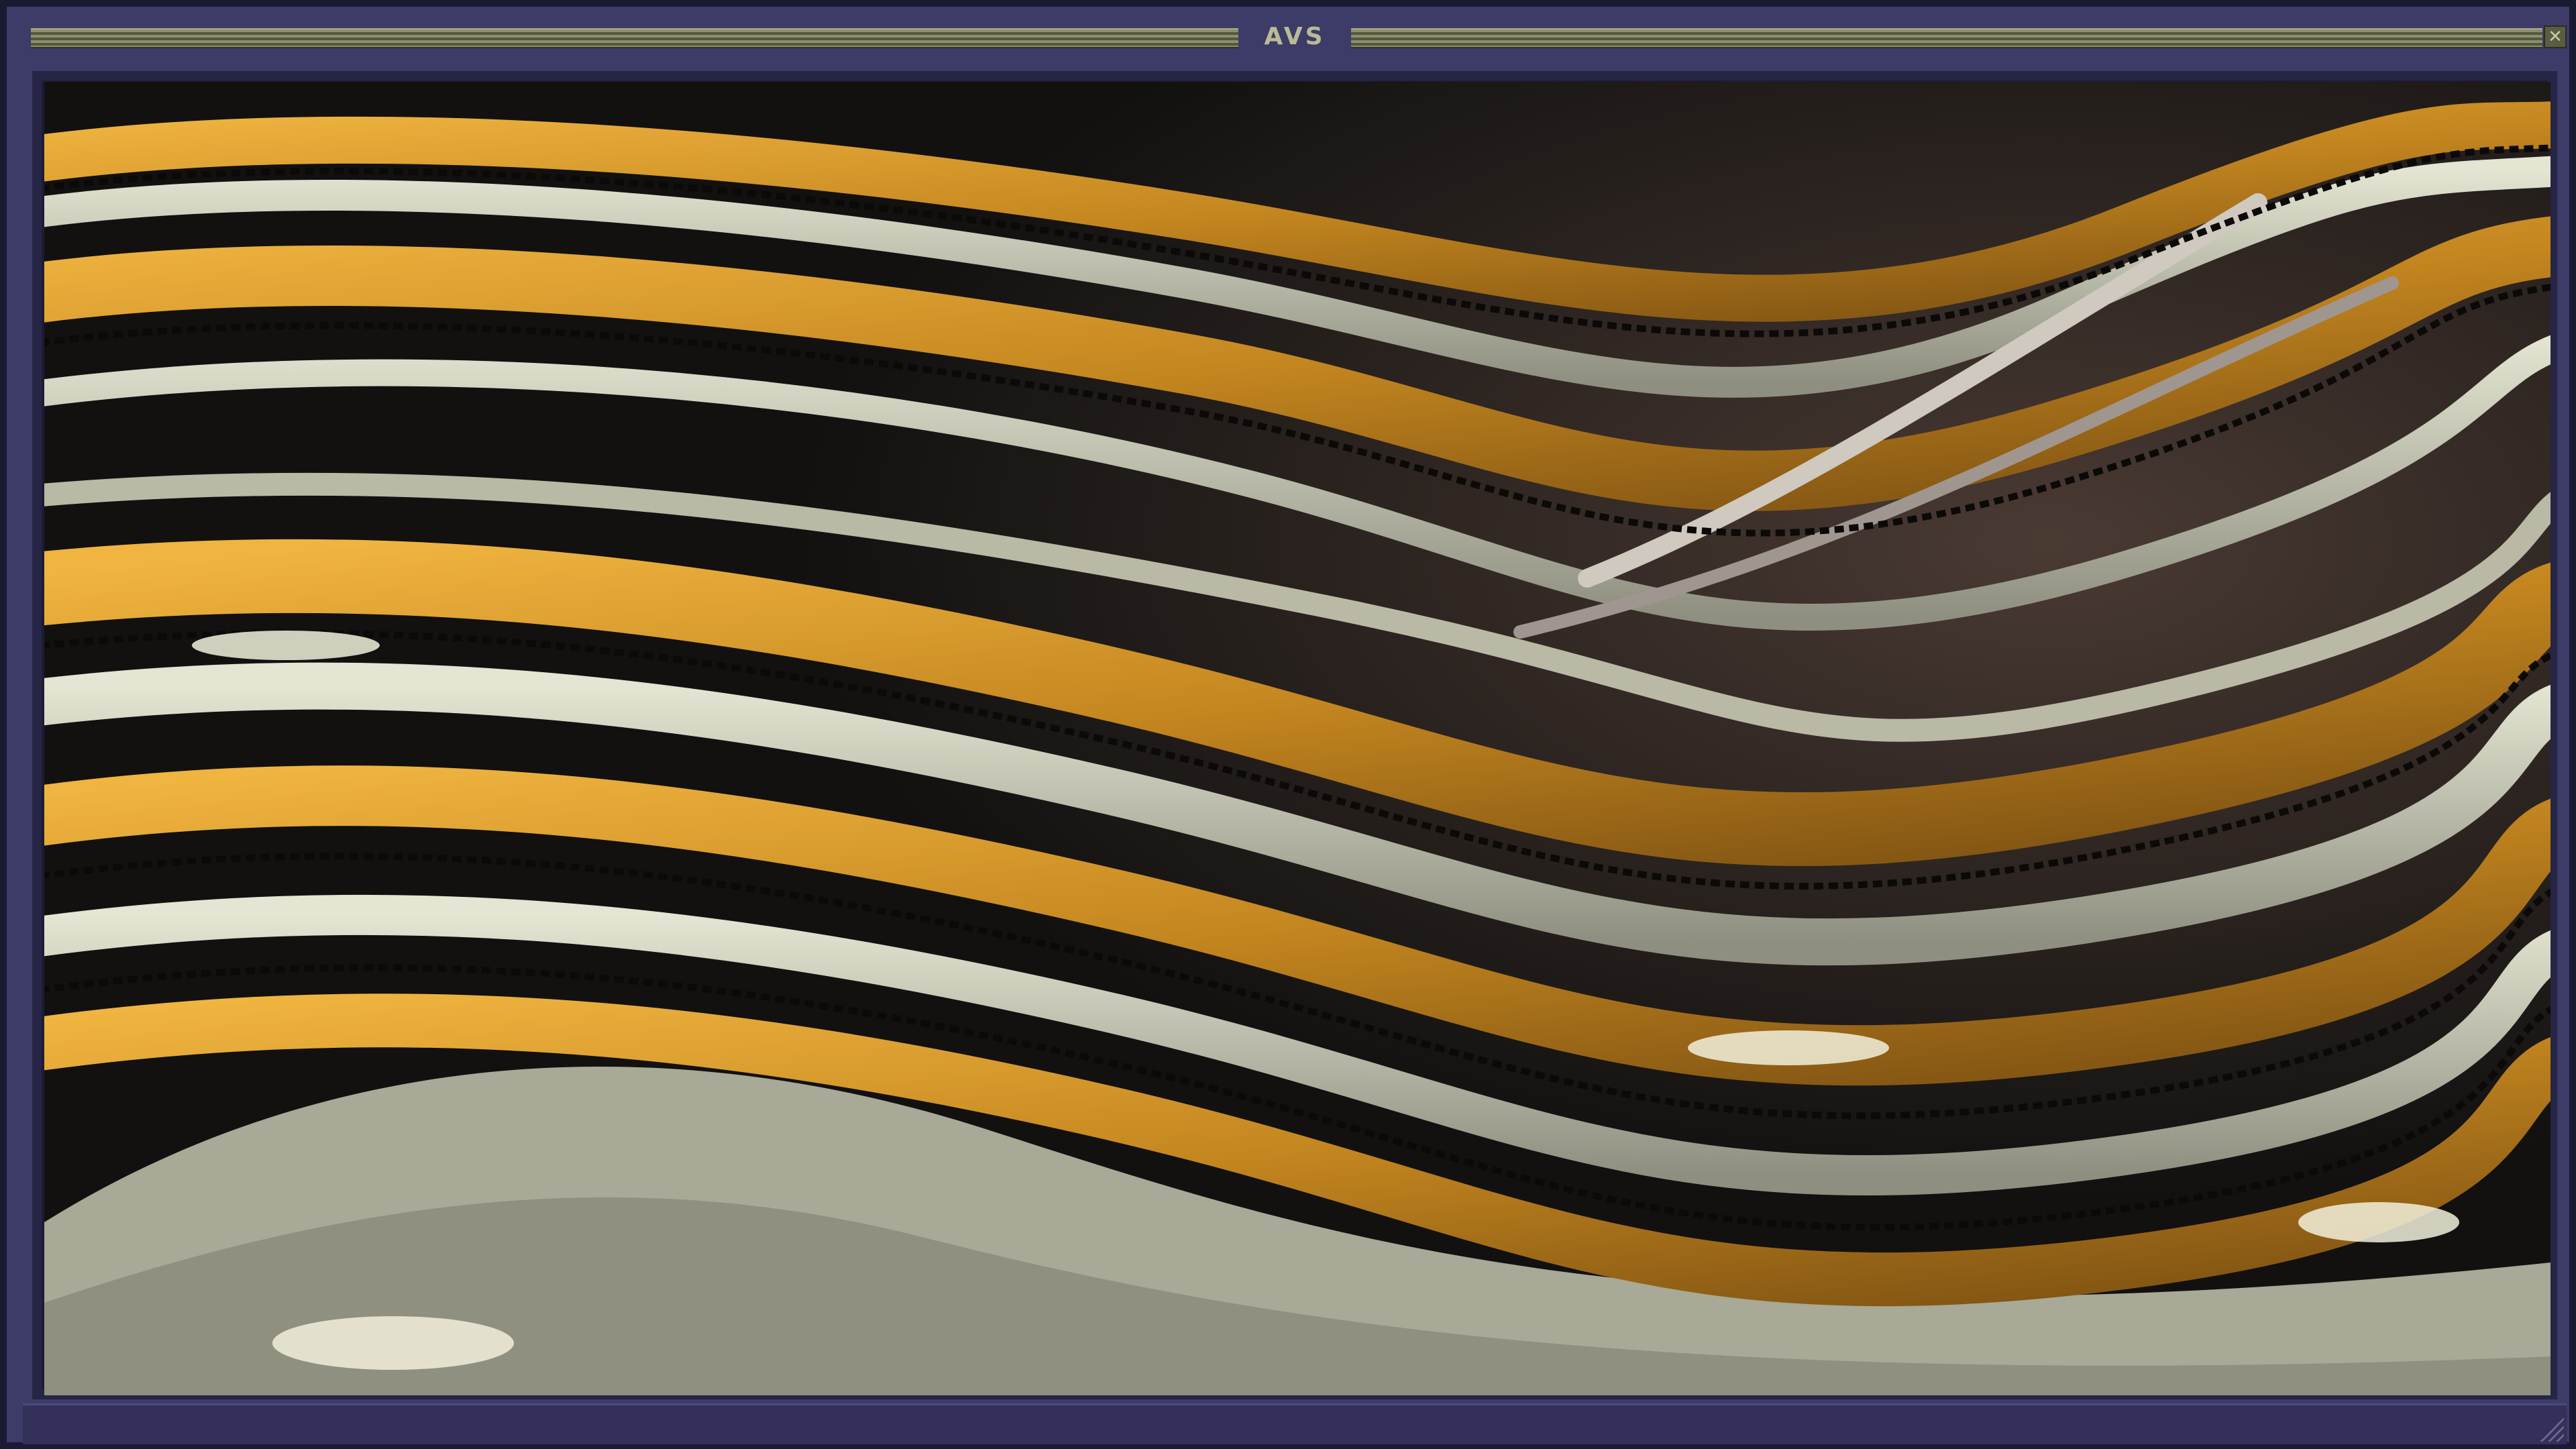 Image resolution: width=2576 pixels, height=1449 pixels. I want to click on window-title: AVS, so click(1295, 36).